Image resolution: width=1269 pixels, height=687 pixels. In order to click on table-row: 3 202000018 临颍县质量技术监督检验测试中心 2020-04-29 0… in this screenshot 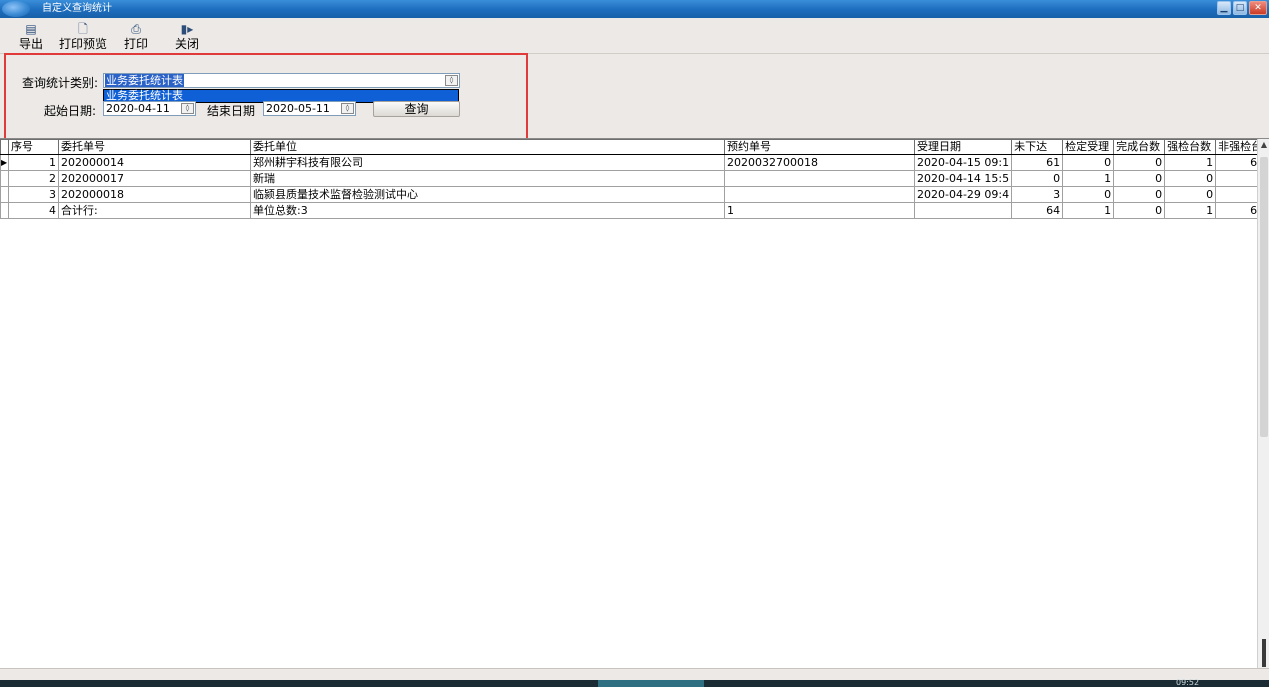, I will do `click(634, 194)`.